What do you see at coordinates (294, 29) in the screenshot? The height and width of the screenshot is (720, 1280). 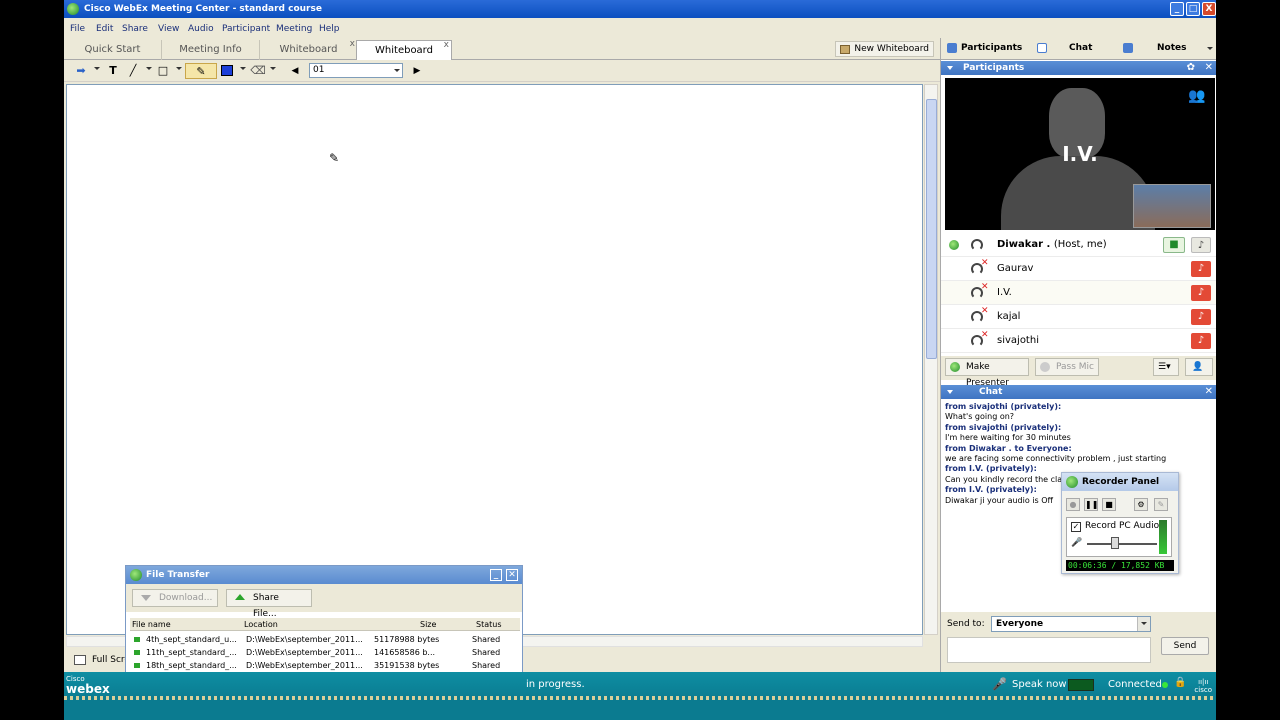 I see `menu-meeting: Meeting` at bounding box center [294, 29].